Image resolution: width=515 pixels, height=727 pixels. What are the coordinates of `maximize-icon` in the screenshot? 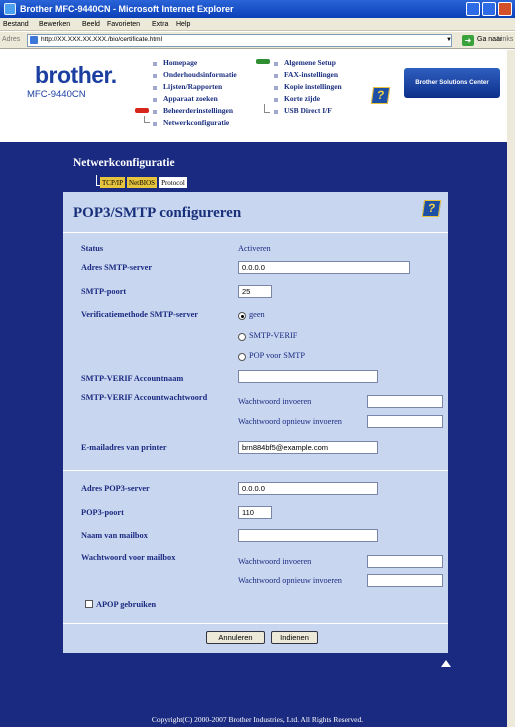 It's located at (489, 9).